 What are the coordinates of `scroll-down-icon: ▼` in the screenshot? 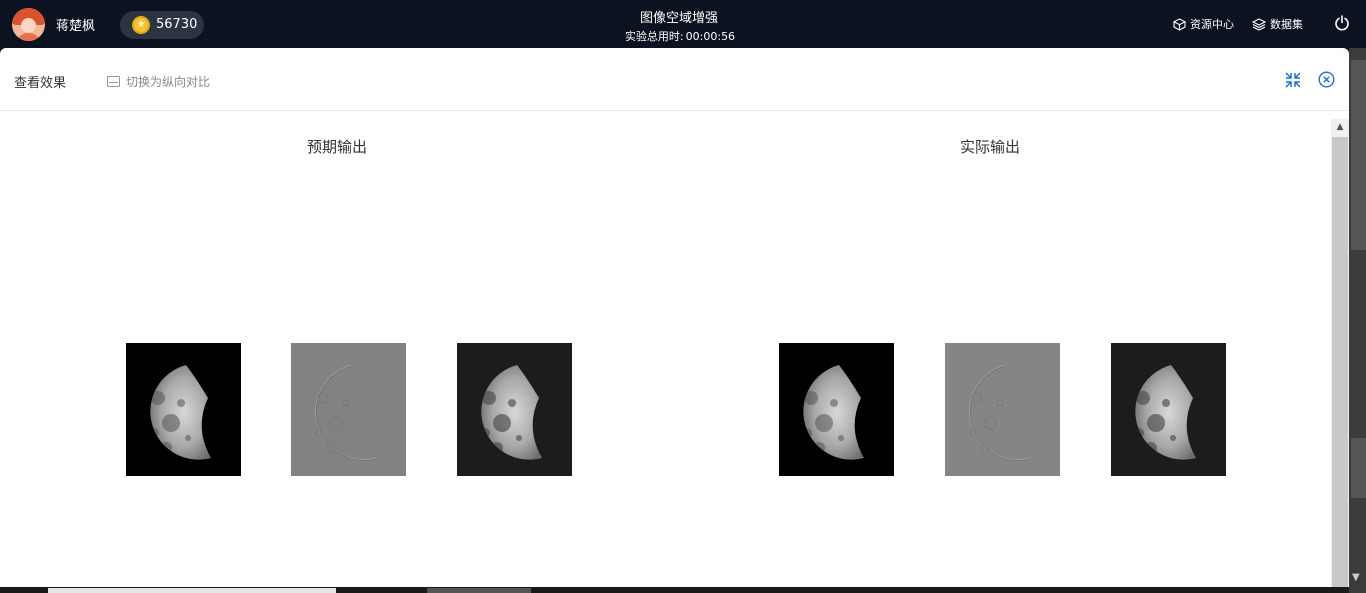 It's located at (1356, 577).